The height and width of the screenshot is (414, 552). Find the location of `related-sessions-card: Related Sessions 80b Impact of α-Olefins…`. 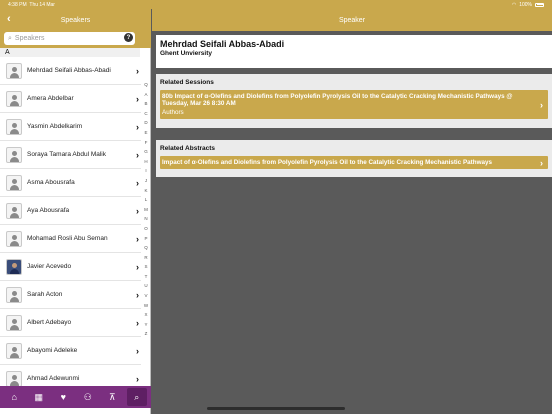

related-sessions-card: Related Sessions 80b Impact of α-Olefins… is located at coordinates (354, 101).